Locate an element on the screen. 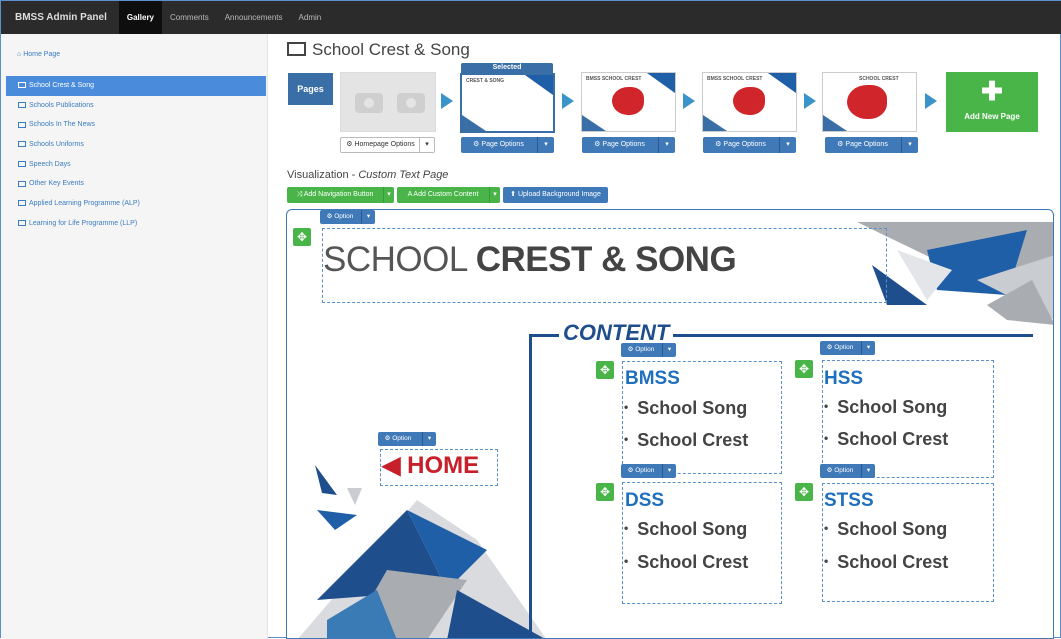 This screenshot has width=1061, height=639. gallery-icon is located at coordinates (296, 49).